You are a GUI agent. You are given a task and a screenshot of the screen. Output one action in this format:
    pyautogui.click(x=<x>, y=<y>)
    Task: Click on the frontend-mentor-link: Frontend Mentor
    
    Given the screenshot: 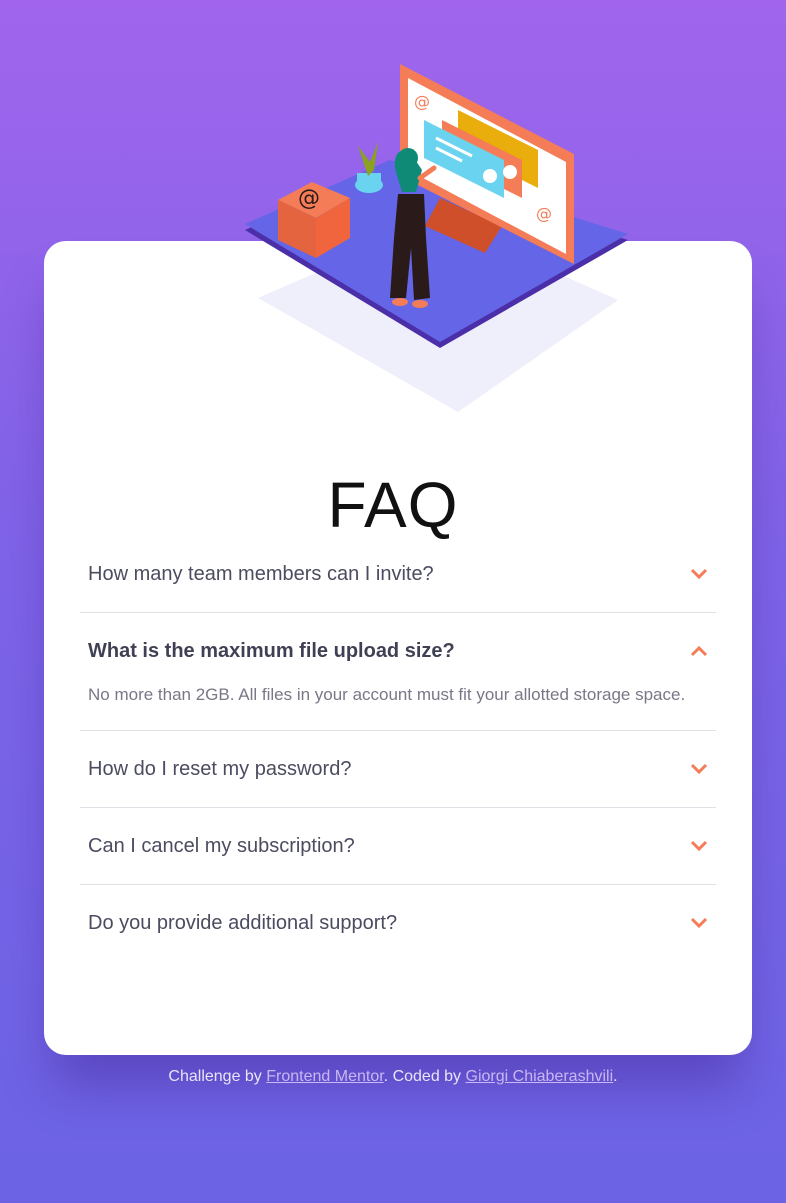 What is the action you would take?
    pyautogui.click(x=324, y=1076)
    